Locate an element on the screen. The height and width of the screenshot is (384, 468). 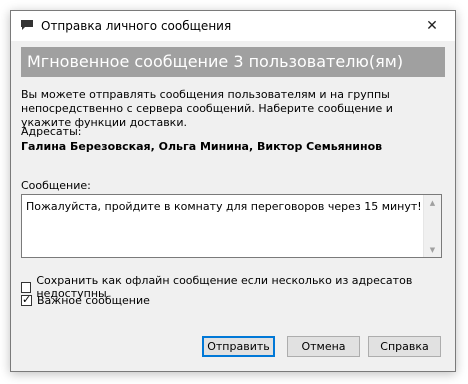
checkmark-icon: ✓ is located at coordinates (27, 299).